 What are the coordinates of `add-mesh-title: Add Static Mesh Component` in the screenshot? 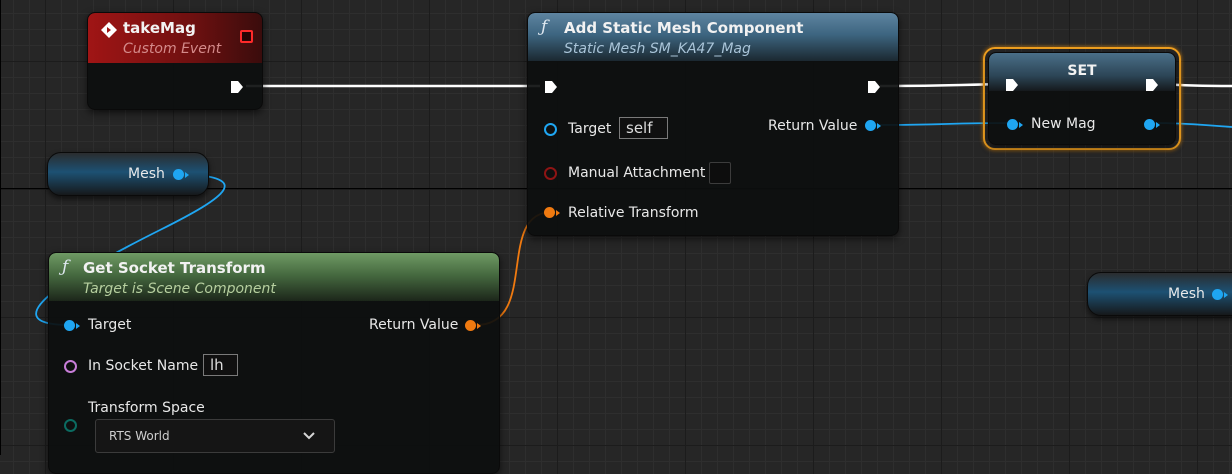 It's located at (684, 28).